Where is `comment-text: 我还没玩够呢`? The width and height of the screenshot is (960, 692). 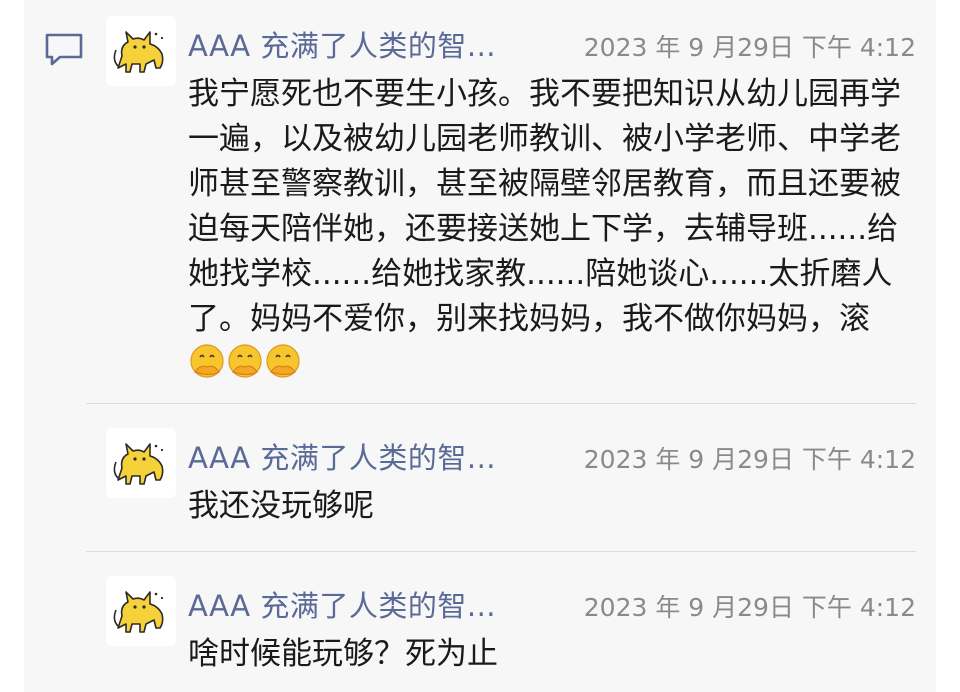
comment-text: 我还没玩够呢 is located at coordinates (281, 506).